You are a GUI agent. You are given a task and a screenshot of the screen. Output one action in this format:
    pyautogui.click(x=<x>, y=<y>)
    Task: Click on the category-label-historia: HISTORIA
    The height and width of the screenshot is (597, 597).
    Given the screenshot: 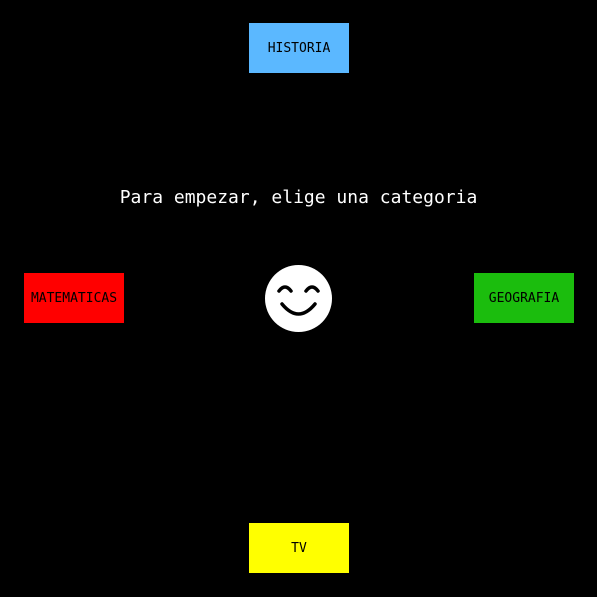 What is the action you would take?
    pyautogui.click(x=299, y=48)
    